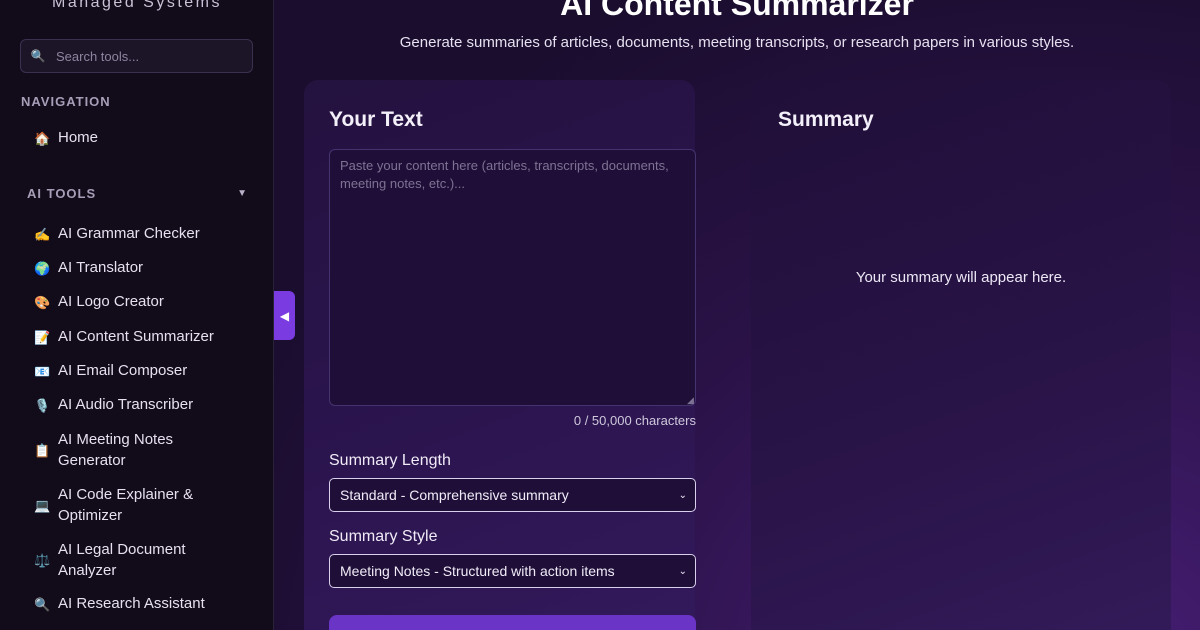 The image size is (1200, 630). I want to click on sidebar-item-label: AI Meeting Notes Generator, so click(116, 450).